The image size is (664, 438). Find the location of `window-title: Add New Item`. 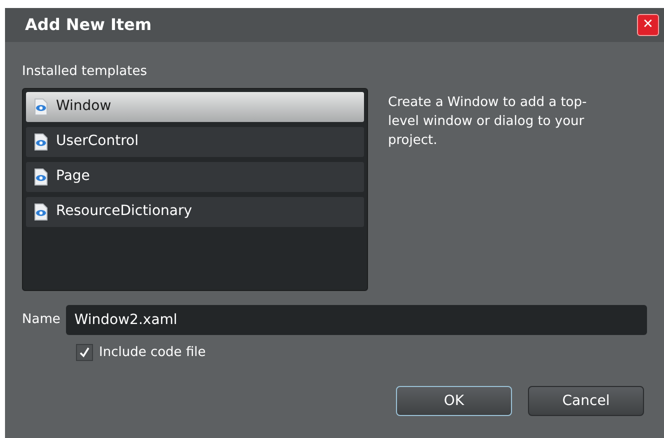

window-title: Add New Item is located at coordinates (88, 25).